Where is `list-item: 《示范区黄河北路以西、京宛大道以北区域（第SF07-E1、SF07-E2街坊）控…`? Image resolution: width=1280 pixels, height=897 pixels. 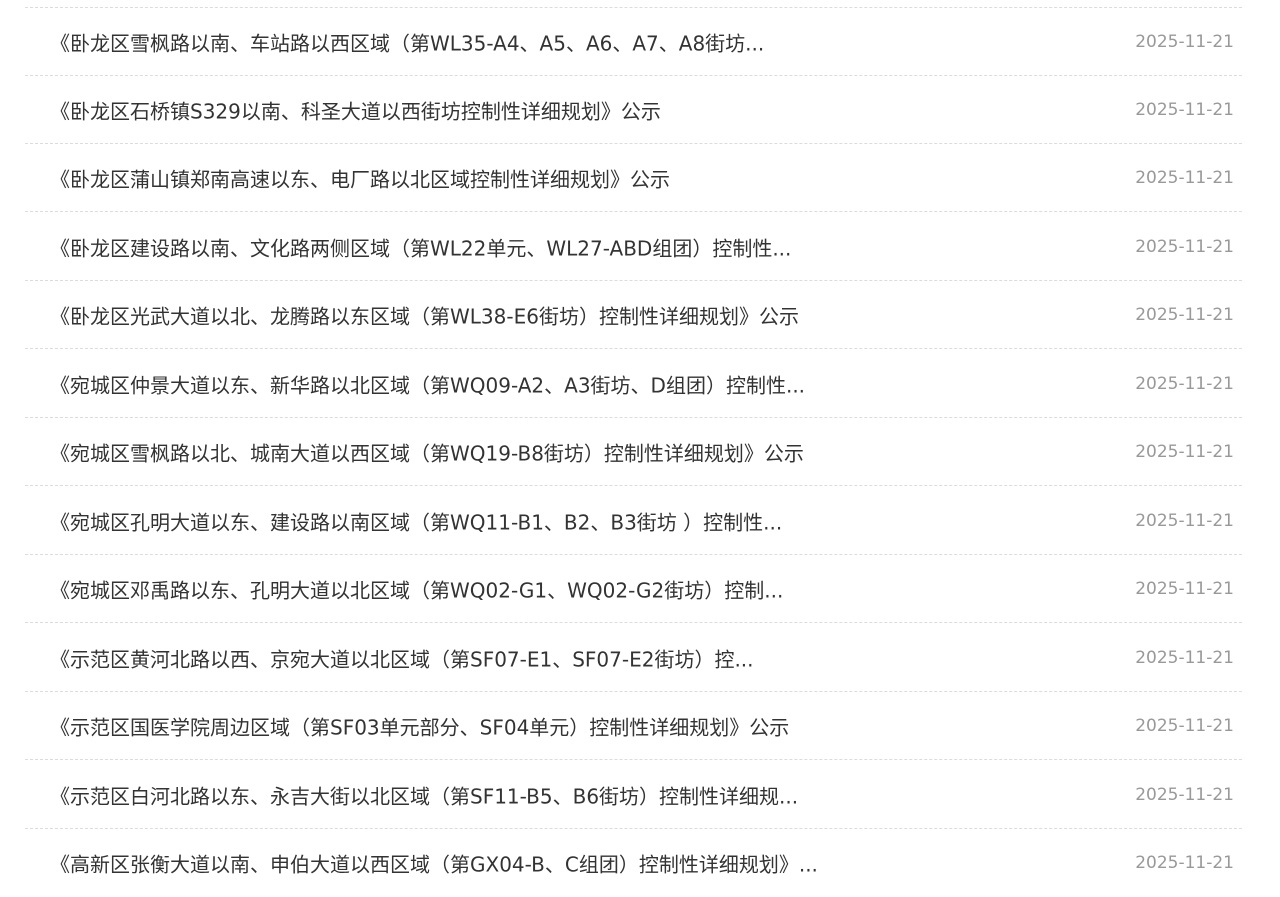 list-item: 《示范区黄河北路以西、京宛大道以北区域（第SF07-E1、SF07-E2街坊）控… is located at coordinates (633, 658).